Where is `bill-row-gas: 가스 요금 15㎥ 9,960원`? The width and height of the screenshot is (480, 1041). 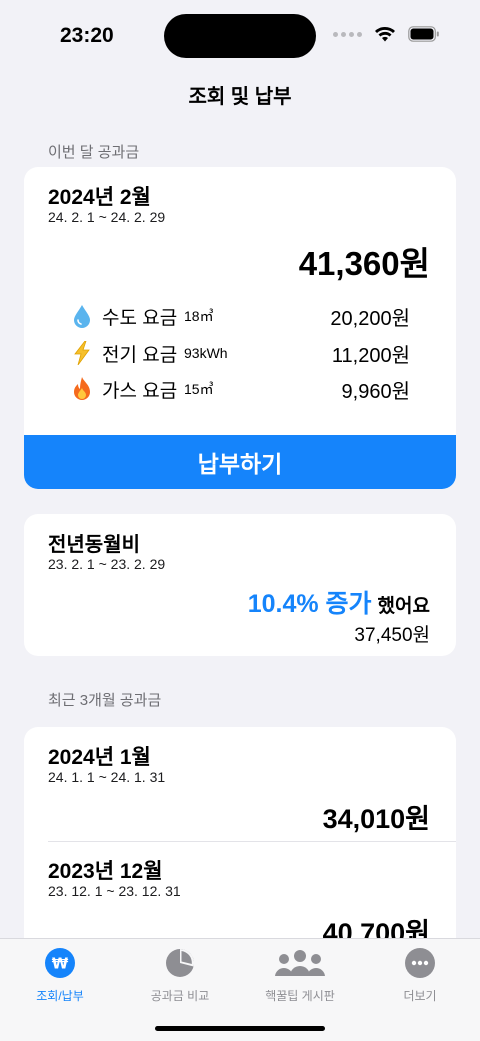
bill-row-gas: 가스 요금 15㎥ 9,960원 is located at coordinates (240, 389).